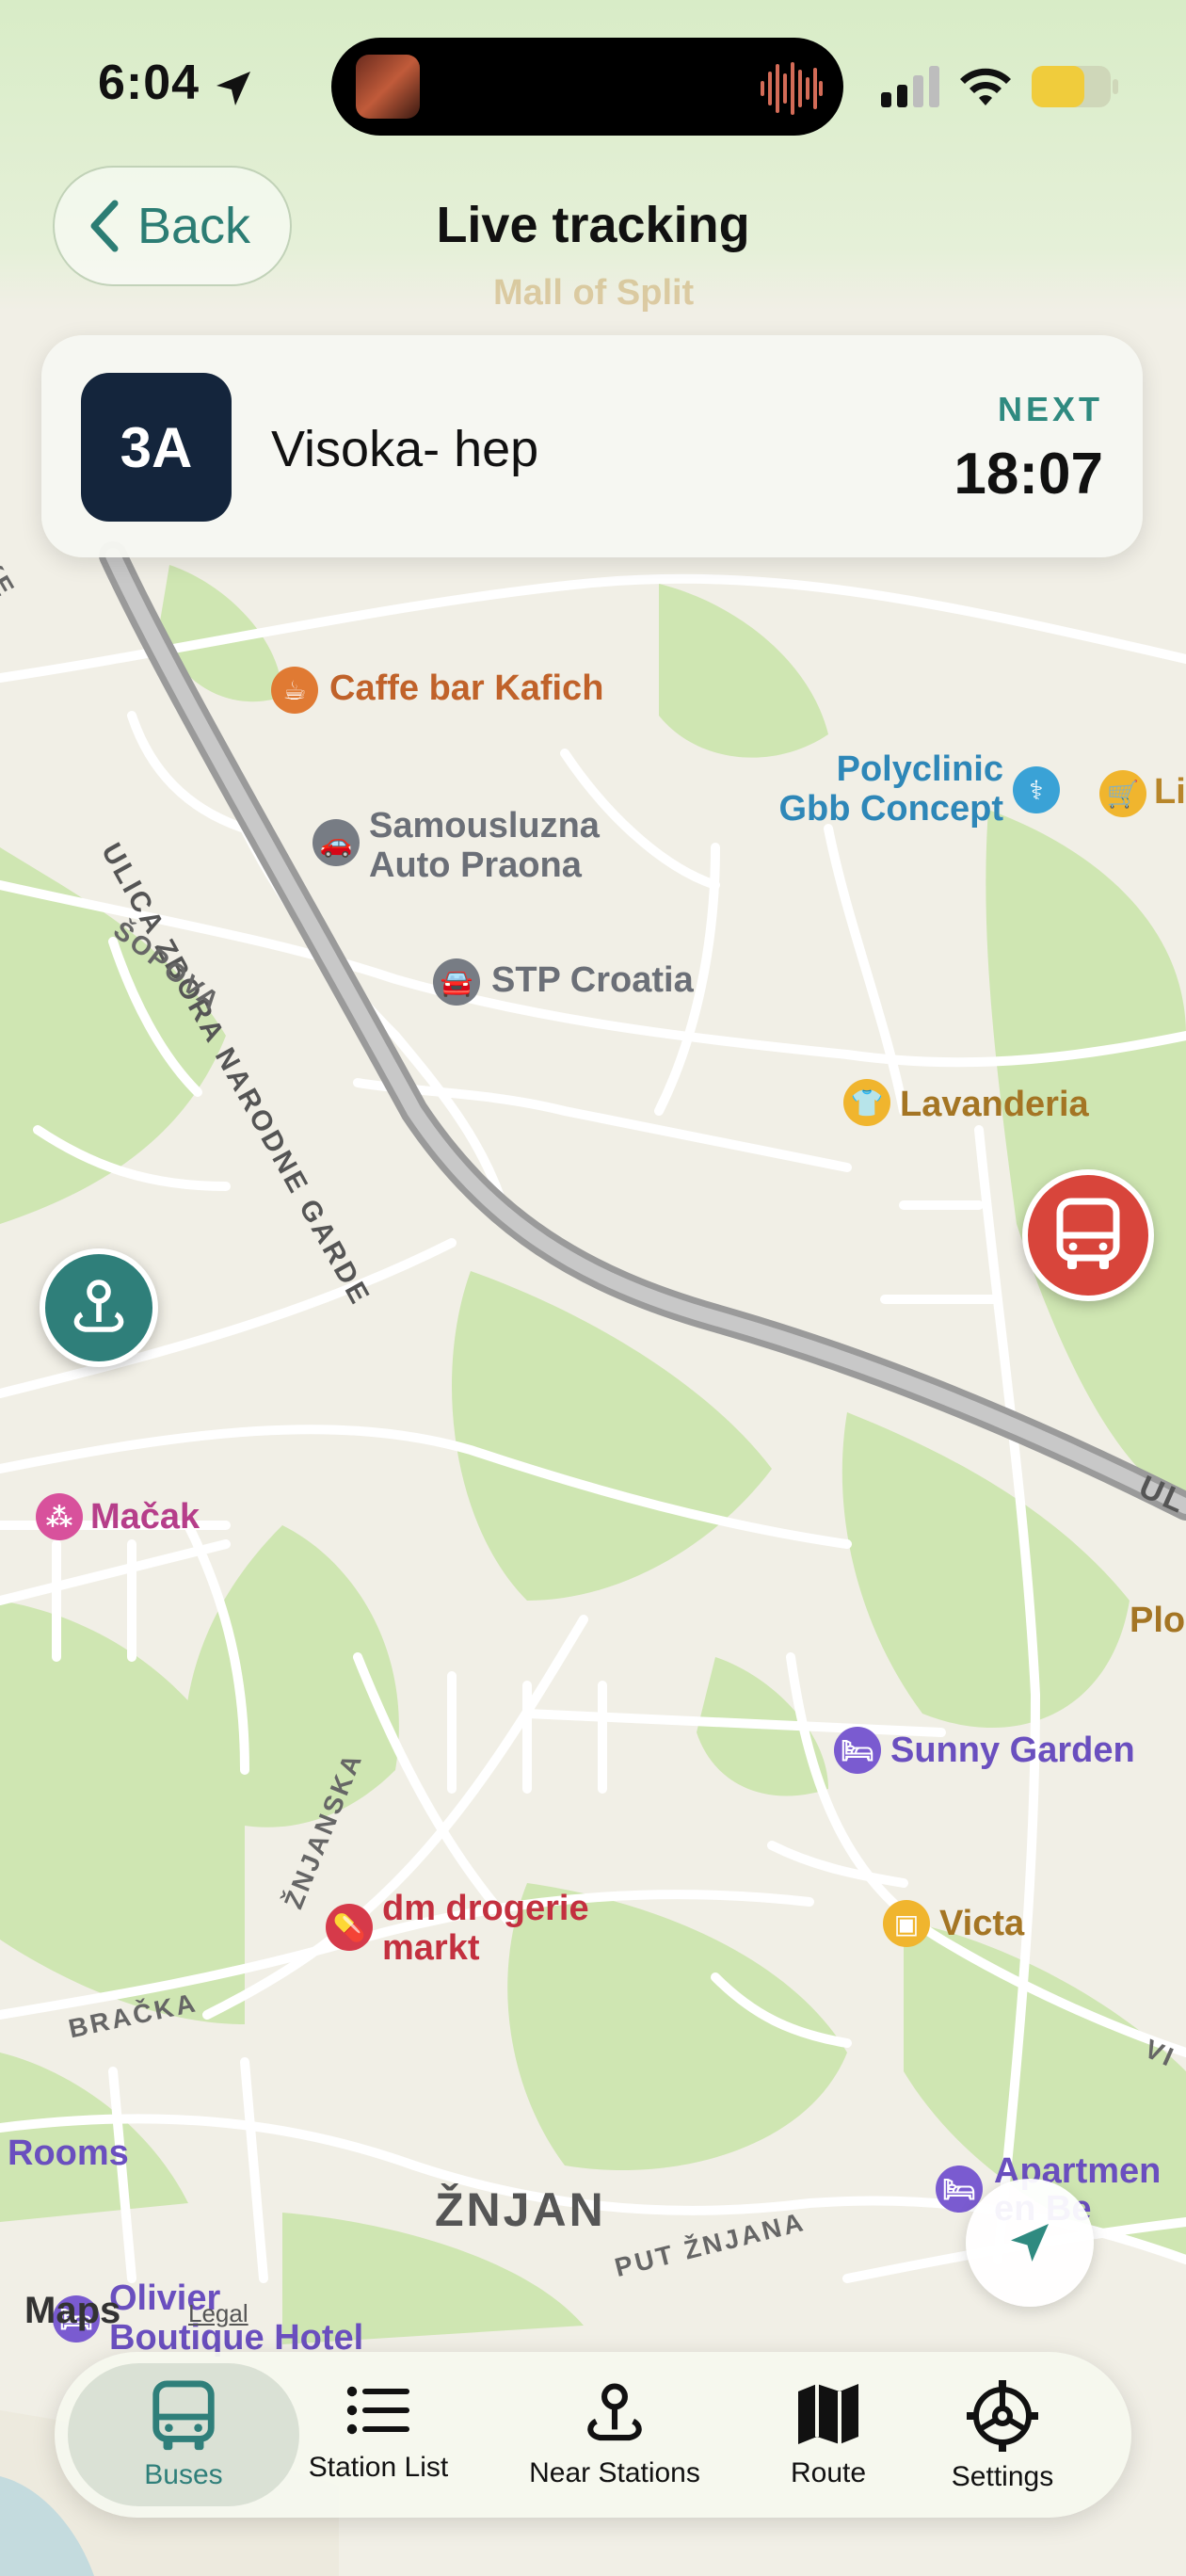  Describe the element at coordinates (68, 2153) in the screenshot. I see `poi-label: Rooms` at that location.